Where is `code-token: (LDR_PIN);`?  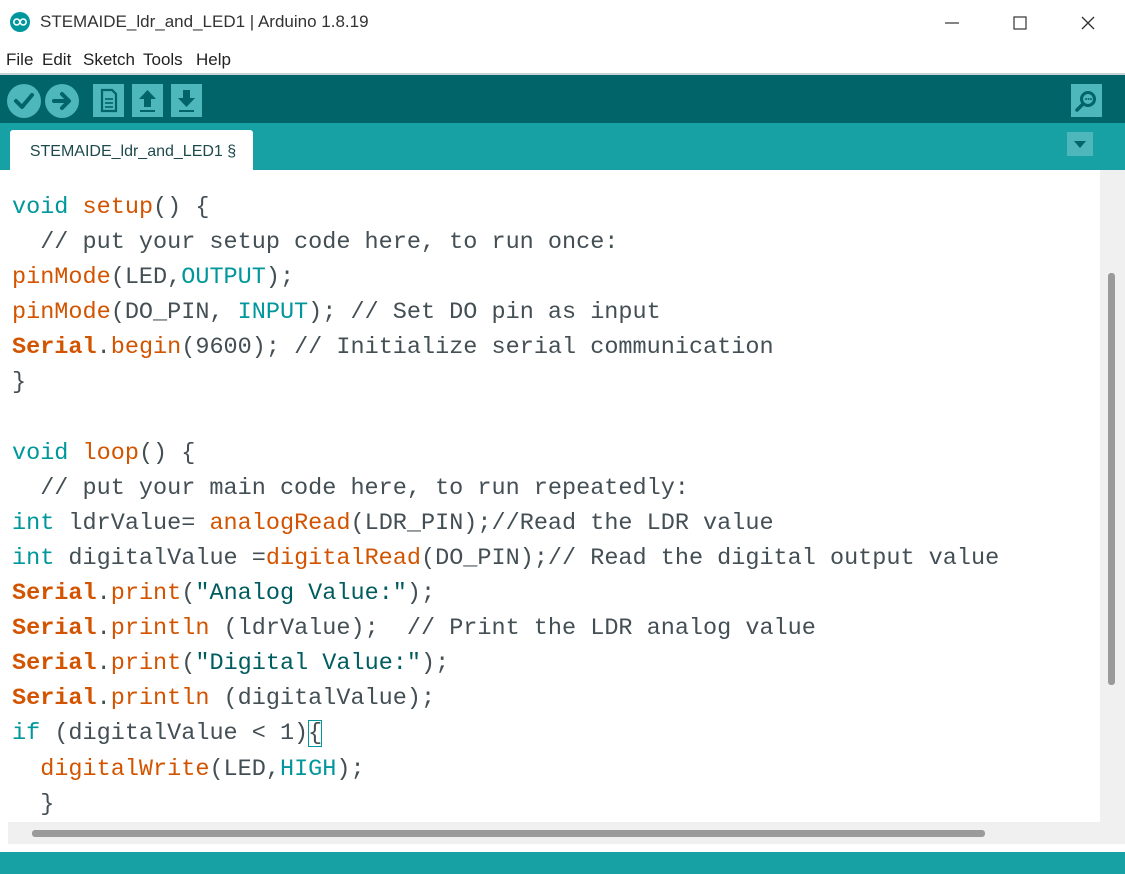 code-token: (LDR_PIN); is located at coordinates (421, 523).